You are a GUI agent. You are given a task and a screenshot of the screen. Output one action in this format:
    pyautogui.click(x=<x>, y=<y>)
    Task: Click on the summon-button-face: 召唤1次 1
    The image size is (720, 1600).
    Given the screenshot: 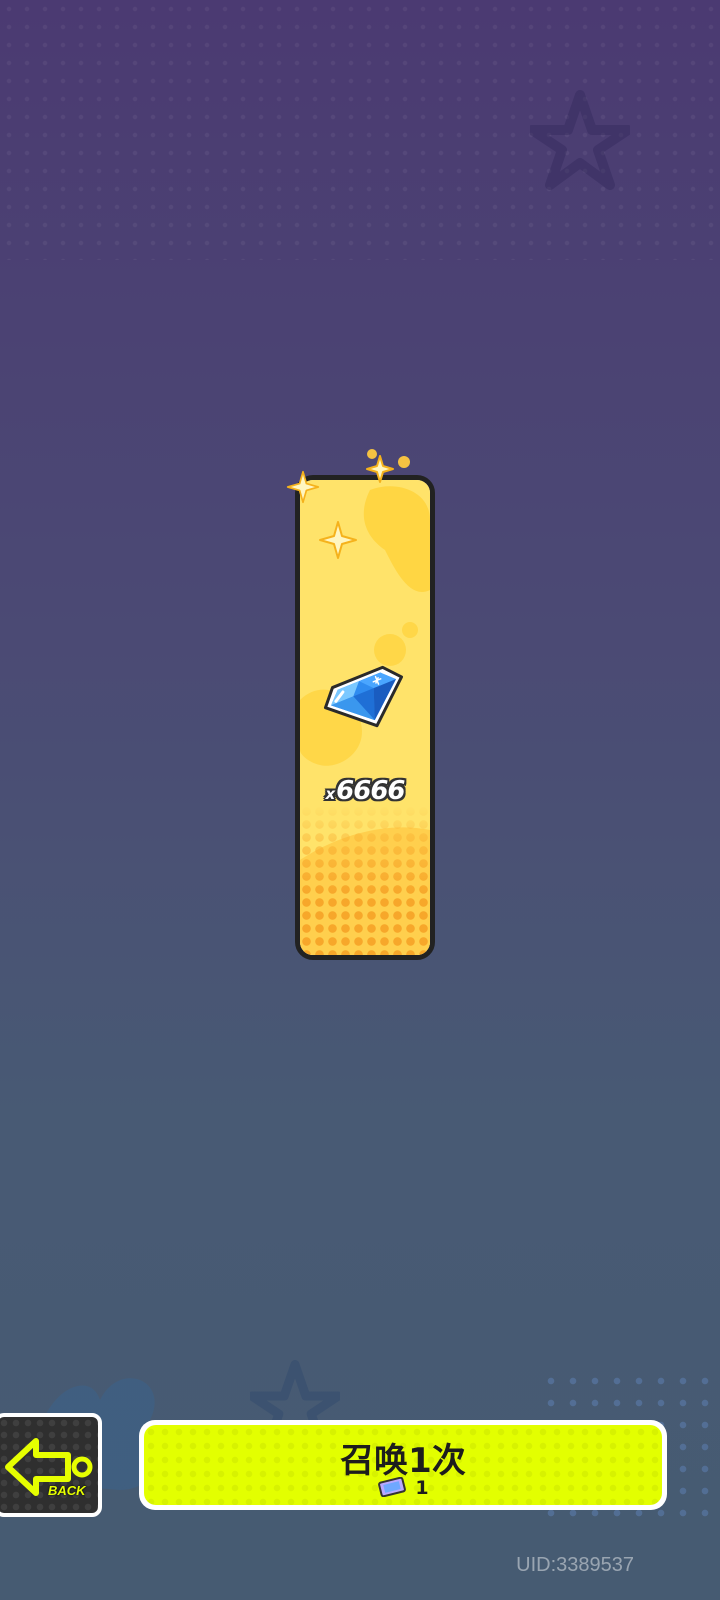 What is the action you would take?
    pyautogui.click(x=403, y=1465)
    